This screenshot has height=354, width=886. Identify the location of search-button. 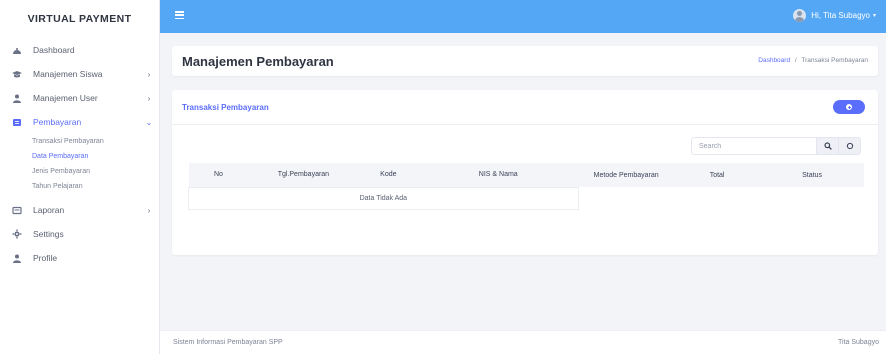
(828, 146).